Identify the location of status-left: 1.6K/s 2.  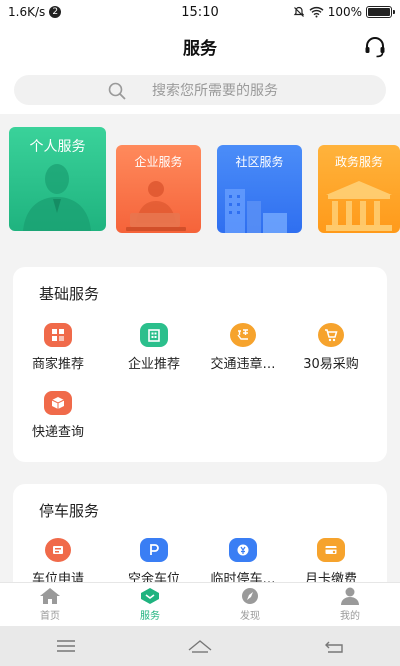
(35, 12).